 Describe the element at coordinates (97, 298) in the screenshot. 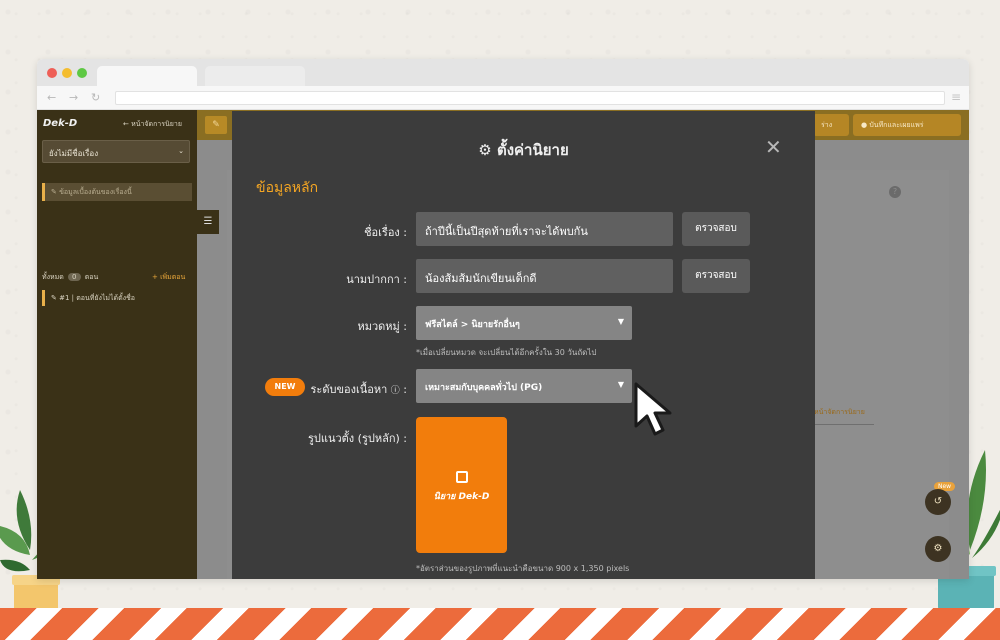

I see `episode-label: #1 | ตอนที่ยังไม่ได้ตั้งชื่อ` at that location.